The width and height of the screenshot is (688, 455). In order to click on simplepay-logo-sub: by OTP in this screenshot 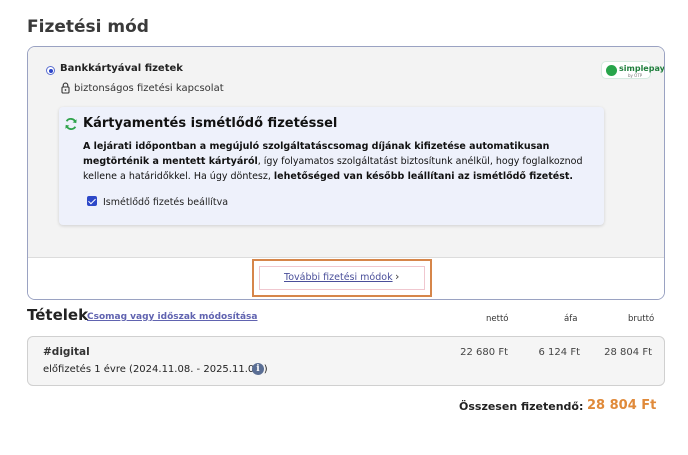, I will do `click(635, 75)`.